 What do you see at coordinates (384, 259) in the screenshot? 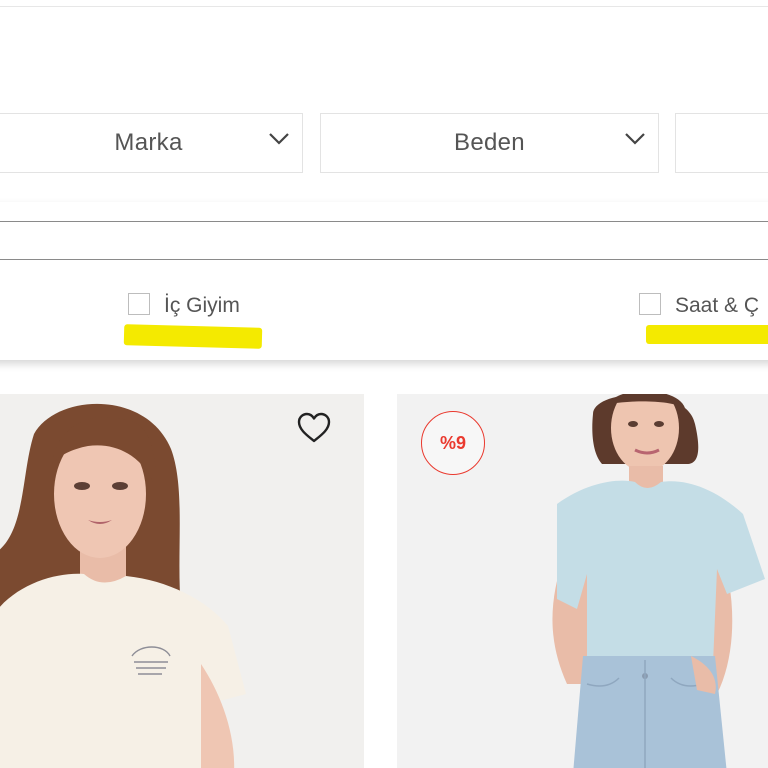
I see `panel-divider-bottom` at bounding box center [384, 259].